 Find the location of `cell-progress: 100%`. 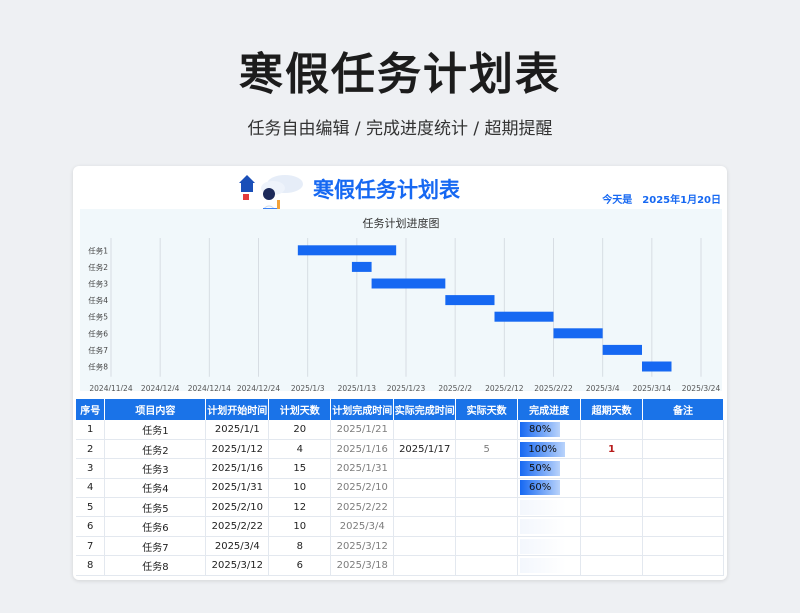

cell-progress: 100% is located at coordinates (549, 449).